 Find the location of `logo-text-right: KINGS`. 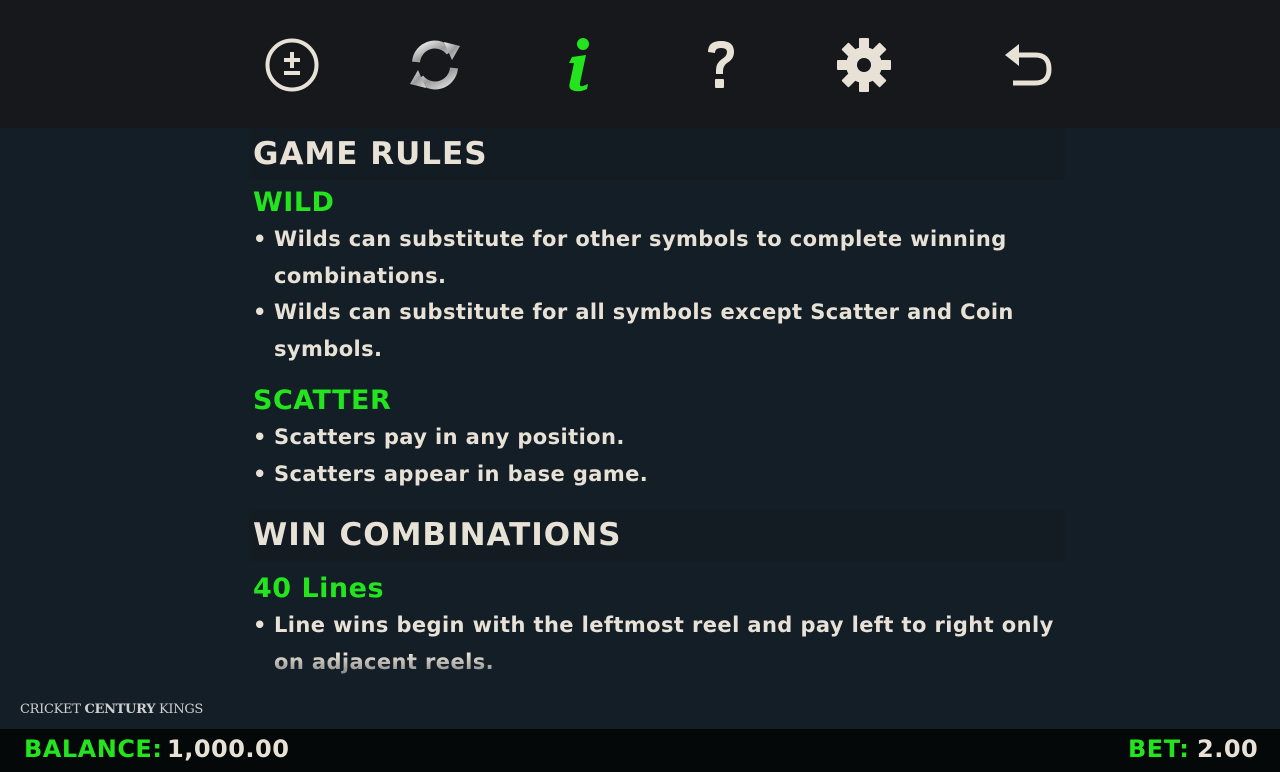

logo-text-right: KINGS is located at coordinates (181, 709).